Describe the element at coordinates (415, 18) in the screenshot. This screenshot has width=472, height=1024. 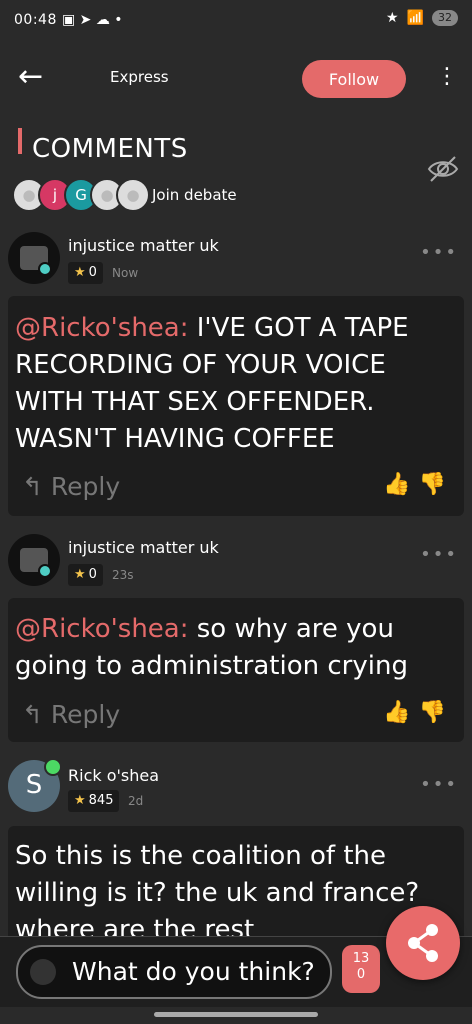
I see `wifi-icon: 📶` at that location.